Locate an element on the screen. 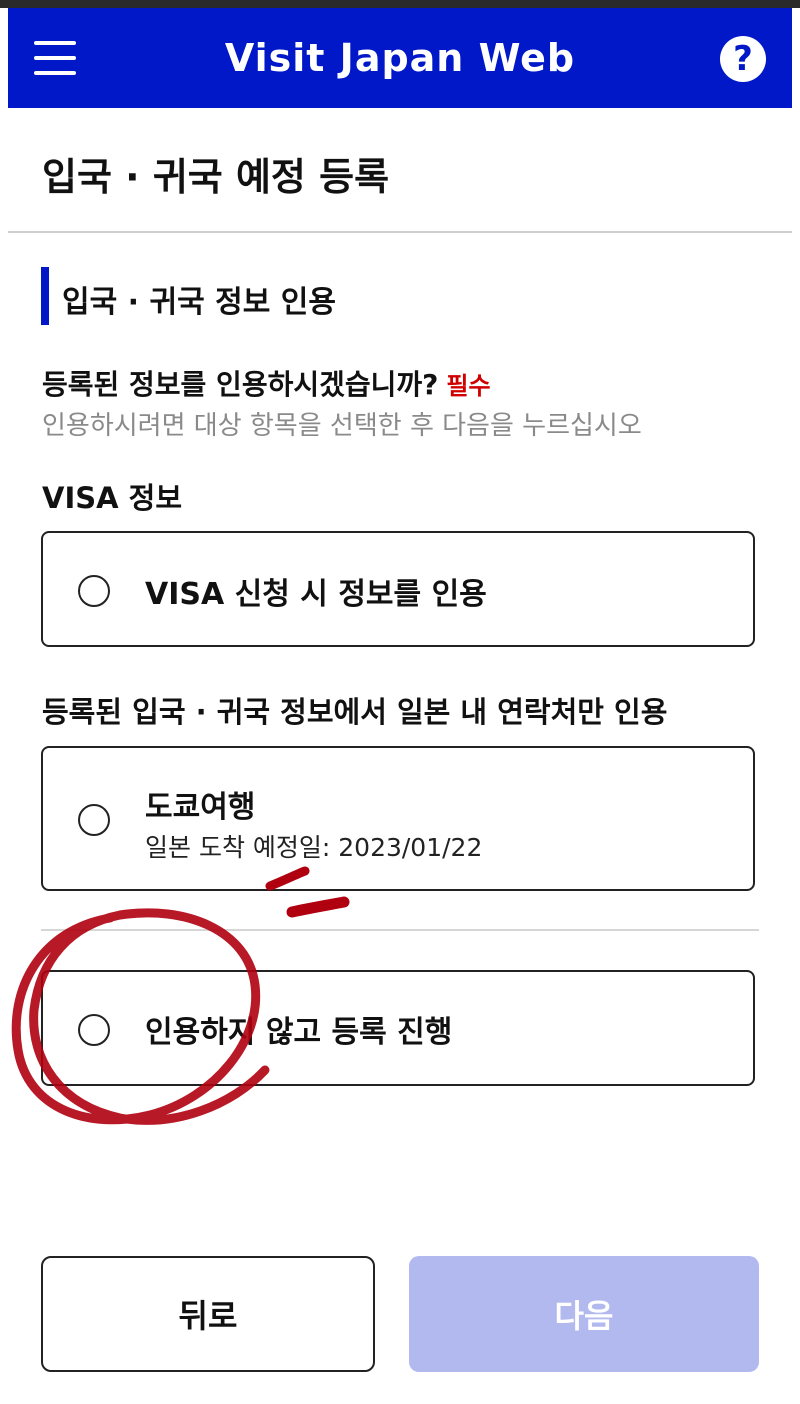 This screenshot has width=800, height=1404. option-label: 인용하지 않고 등록 진행 is located at coordinates (299, 1032).